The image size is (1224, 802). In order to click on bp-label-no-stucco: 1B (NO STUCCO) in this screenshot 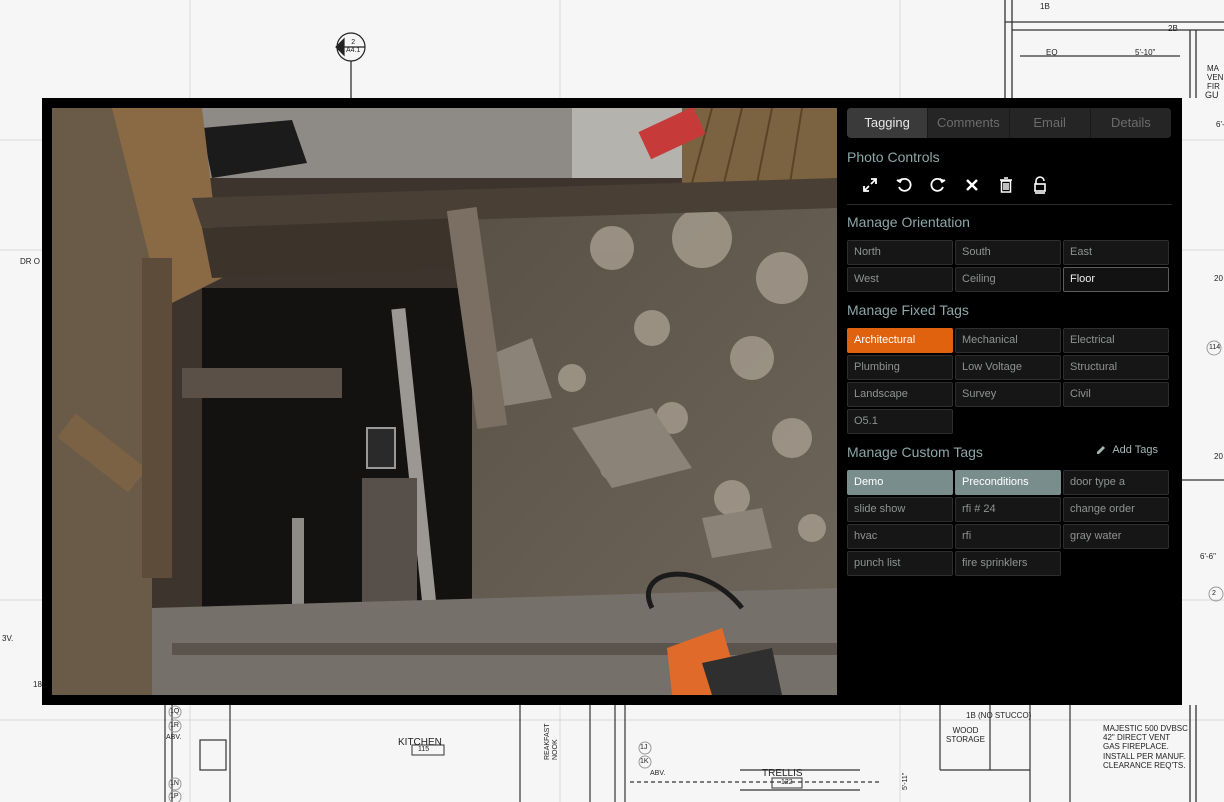, I will do `click(999, 715)`.